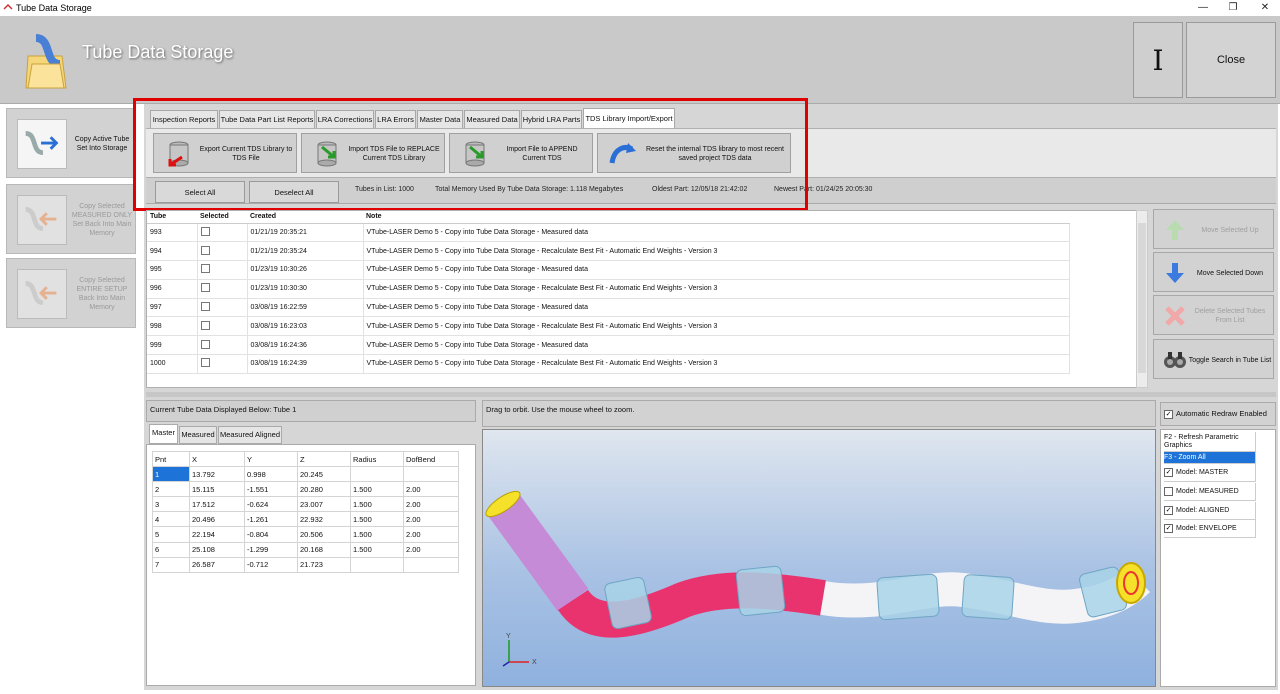 This screenshot has width=1280, height=694. Describe the element at coordinates (271, 474) in the screenshot. I see `y-cell: 0.998` at that location.